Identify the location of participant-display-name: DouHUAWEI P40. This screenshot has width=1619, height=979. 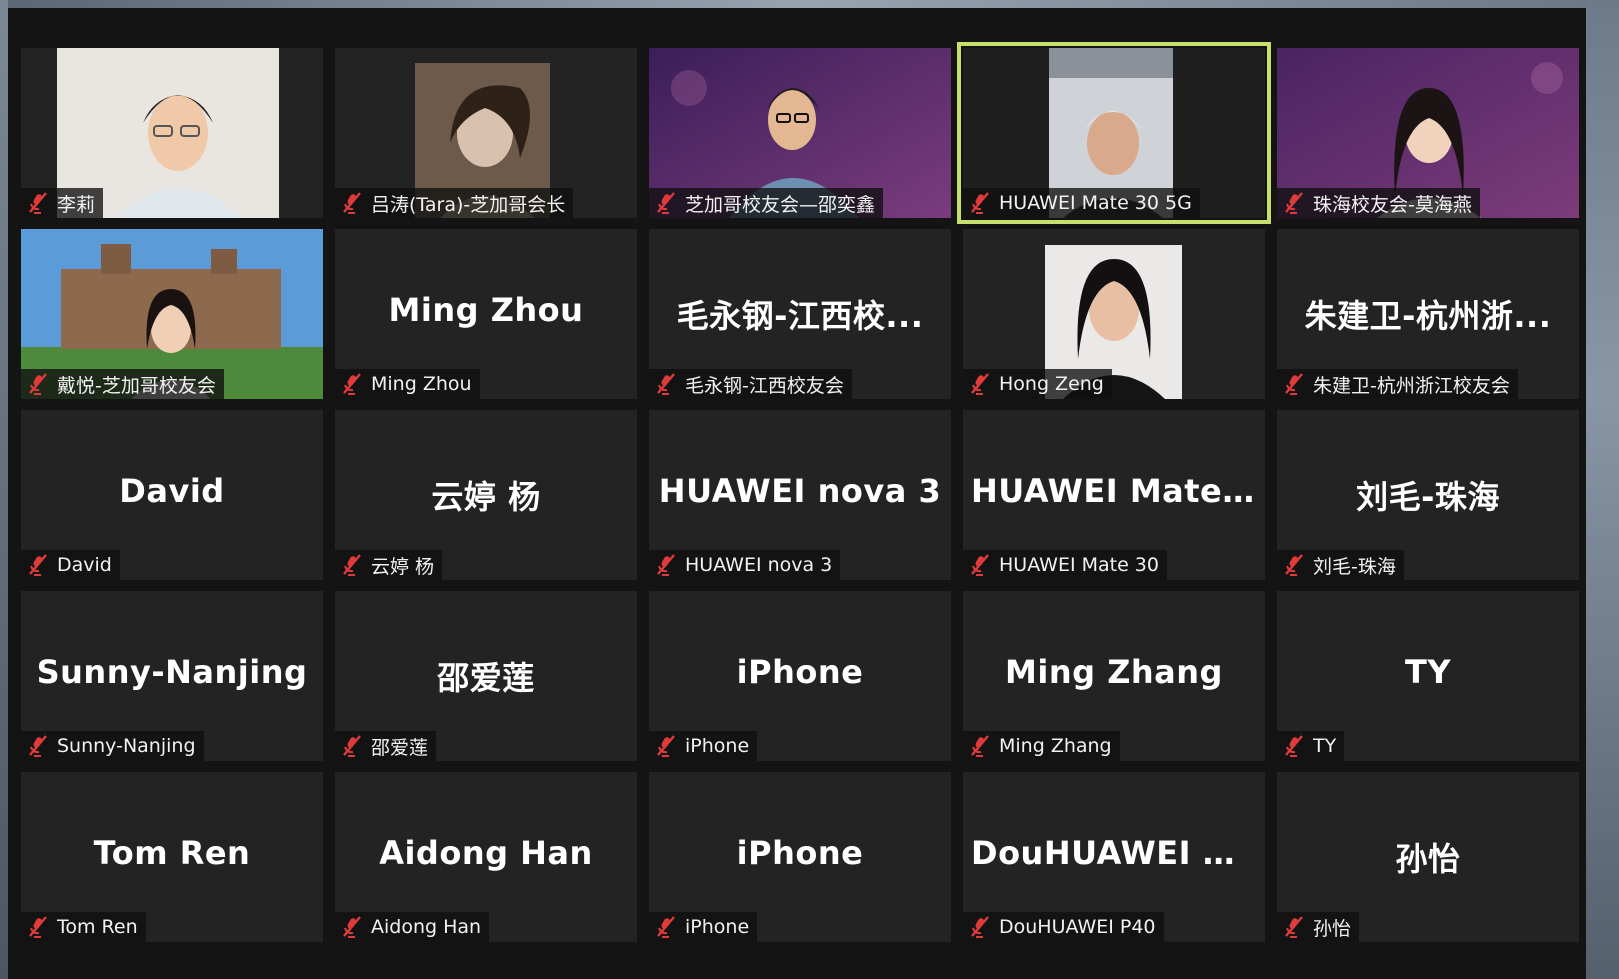
(1118, 853).